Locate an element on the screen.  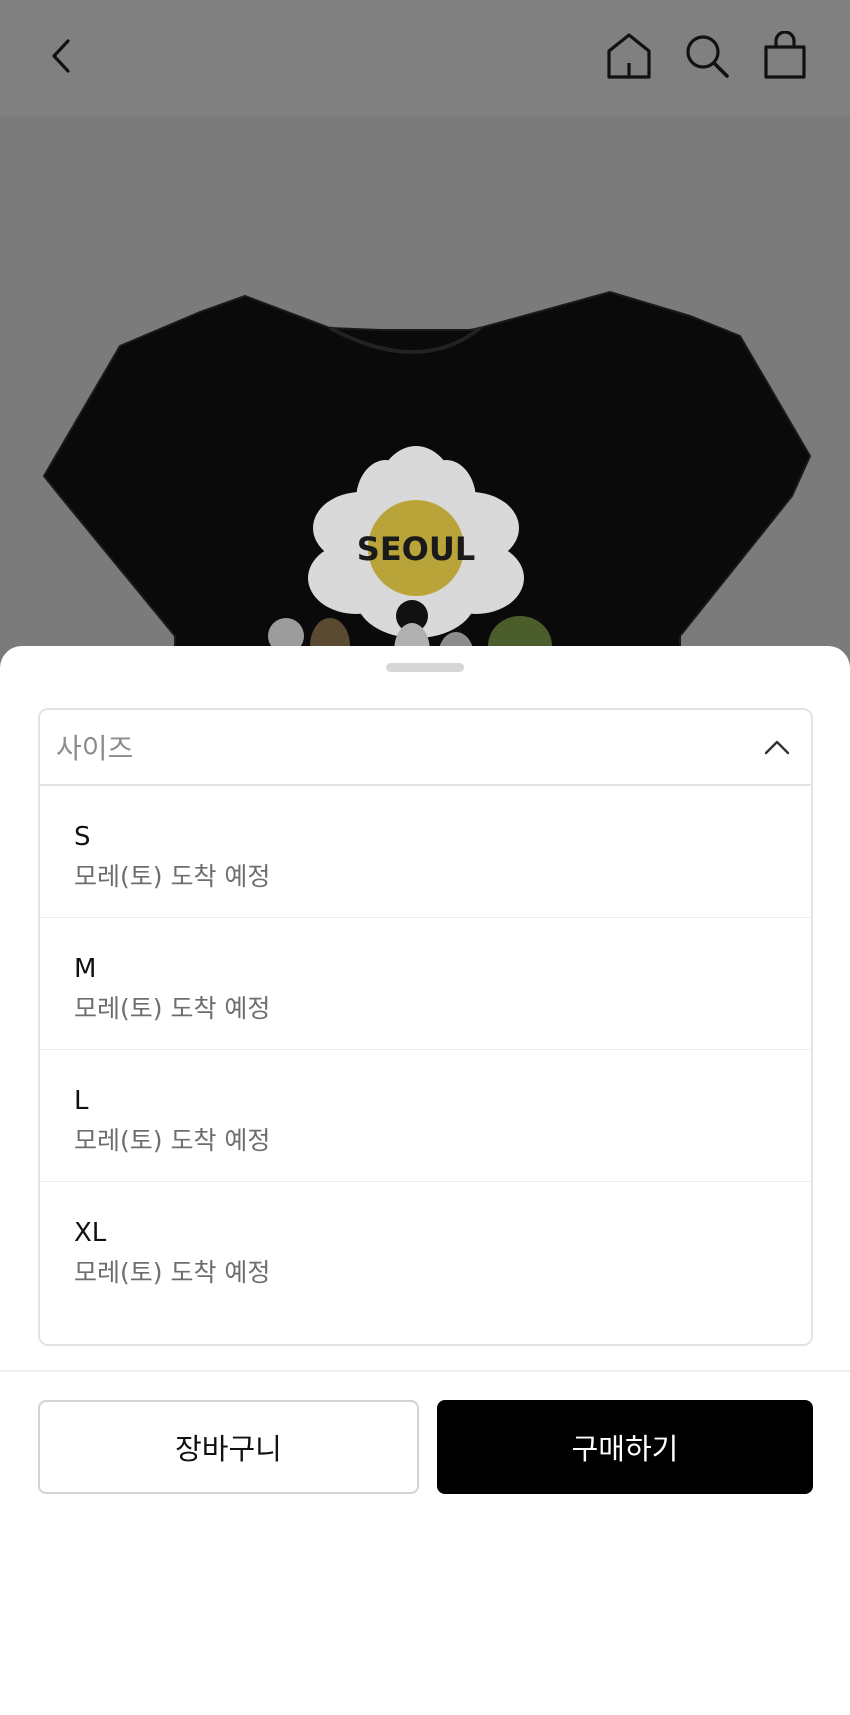
chevron-up-icon is located at coordinates (777, 747).